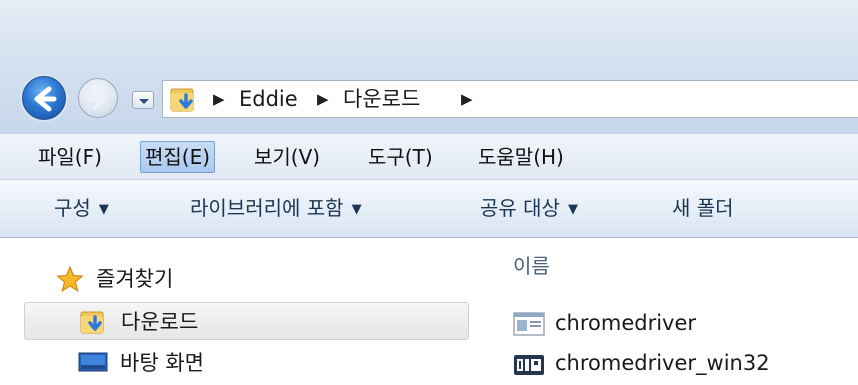 The width and height of the screenshot is (858, 385). What do you see at coordinates (531, 266) in the screenshot?
I see `column-header-name: 이름` at bounding box center [531, 266].